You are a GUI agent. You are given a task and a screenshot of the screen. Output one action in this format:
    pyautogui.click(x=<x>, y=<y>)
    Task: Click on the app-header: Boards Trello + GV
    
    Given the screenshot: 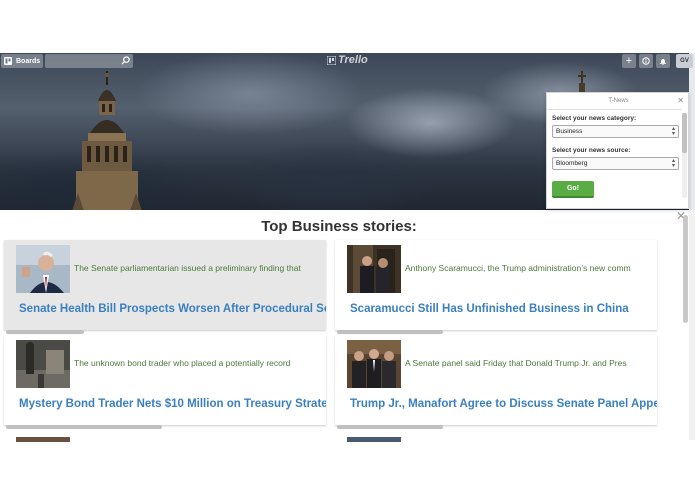 What is the action you would take?
    pyautogui.click(x=347, y=61)
    